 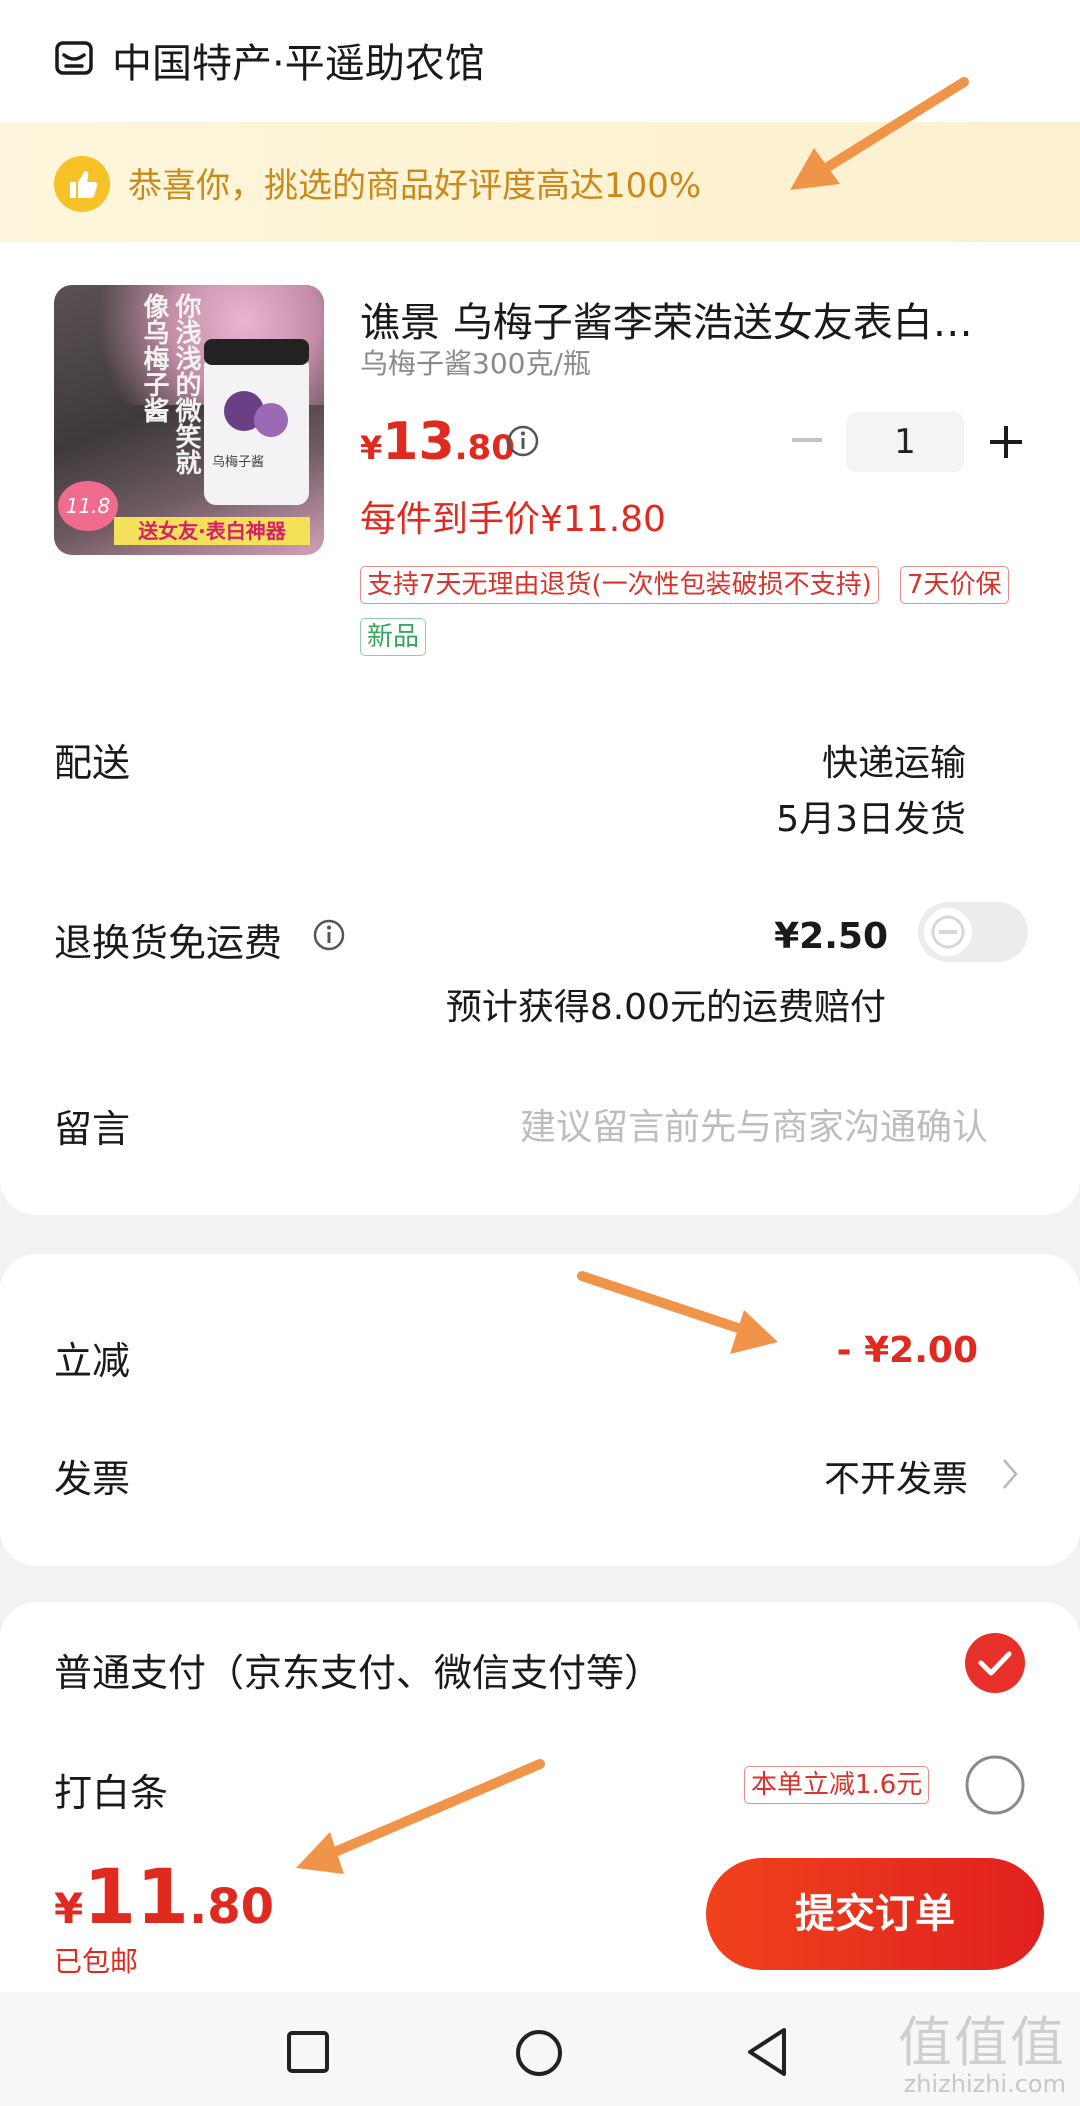 What do you see at coordinates (837, 1785) in the screenshot?
I see `baitiao-discount-badge: 本单立减1.6元` at bounding box center [837, 1785].